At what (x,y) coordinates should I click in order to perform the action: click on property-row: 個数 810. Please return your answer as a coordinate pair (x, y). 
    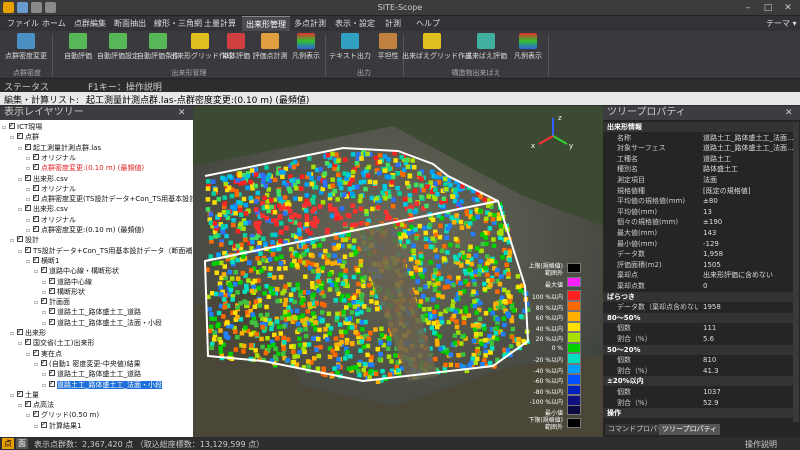
    Looking at the image, I should click on (698, 360).